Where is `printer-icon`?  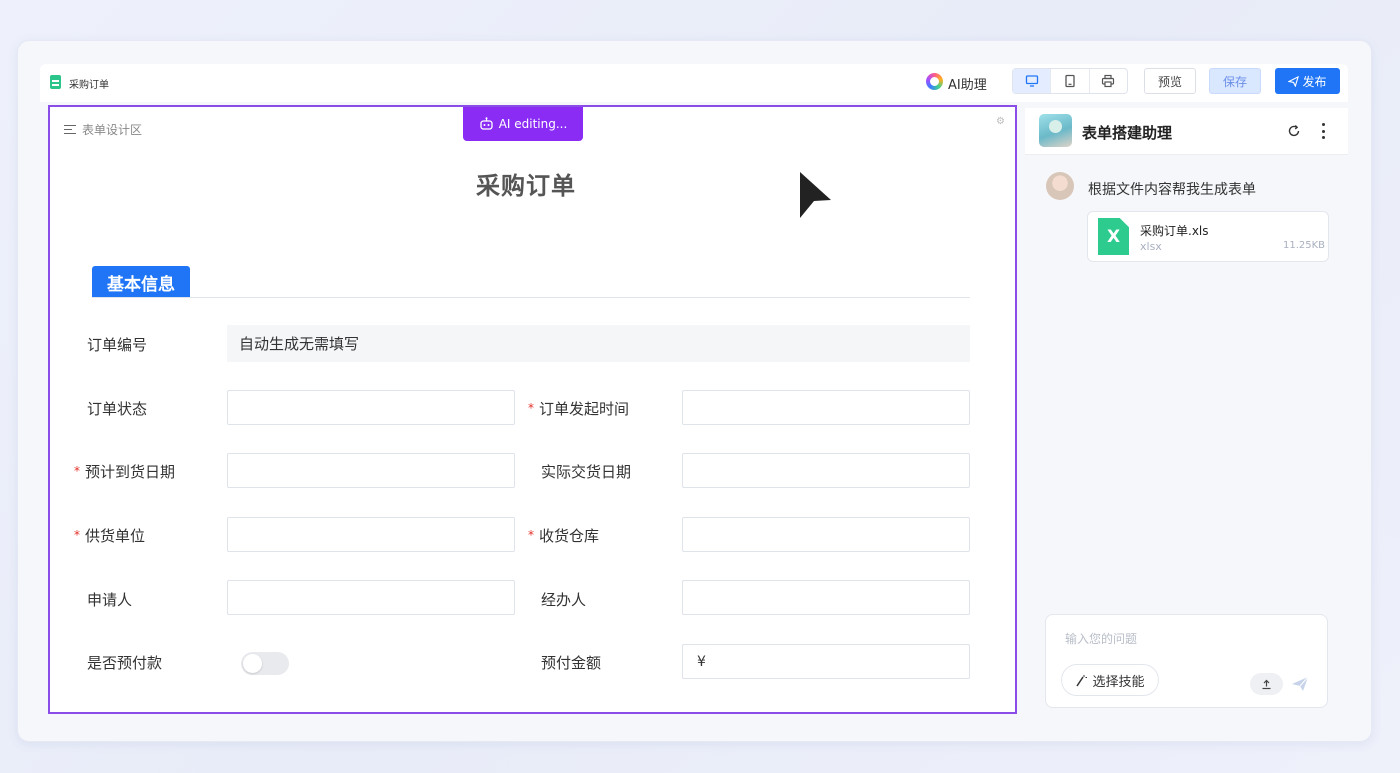
printer-icon is located at coordinates (1108, 81).